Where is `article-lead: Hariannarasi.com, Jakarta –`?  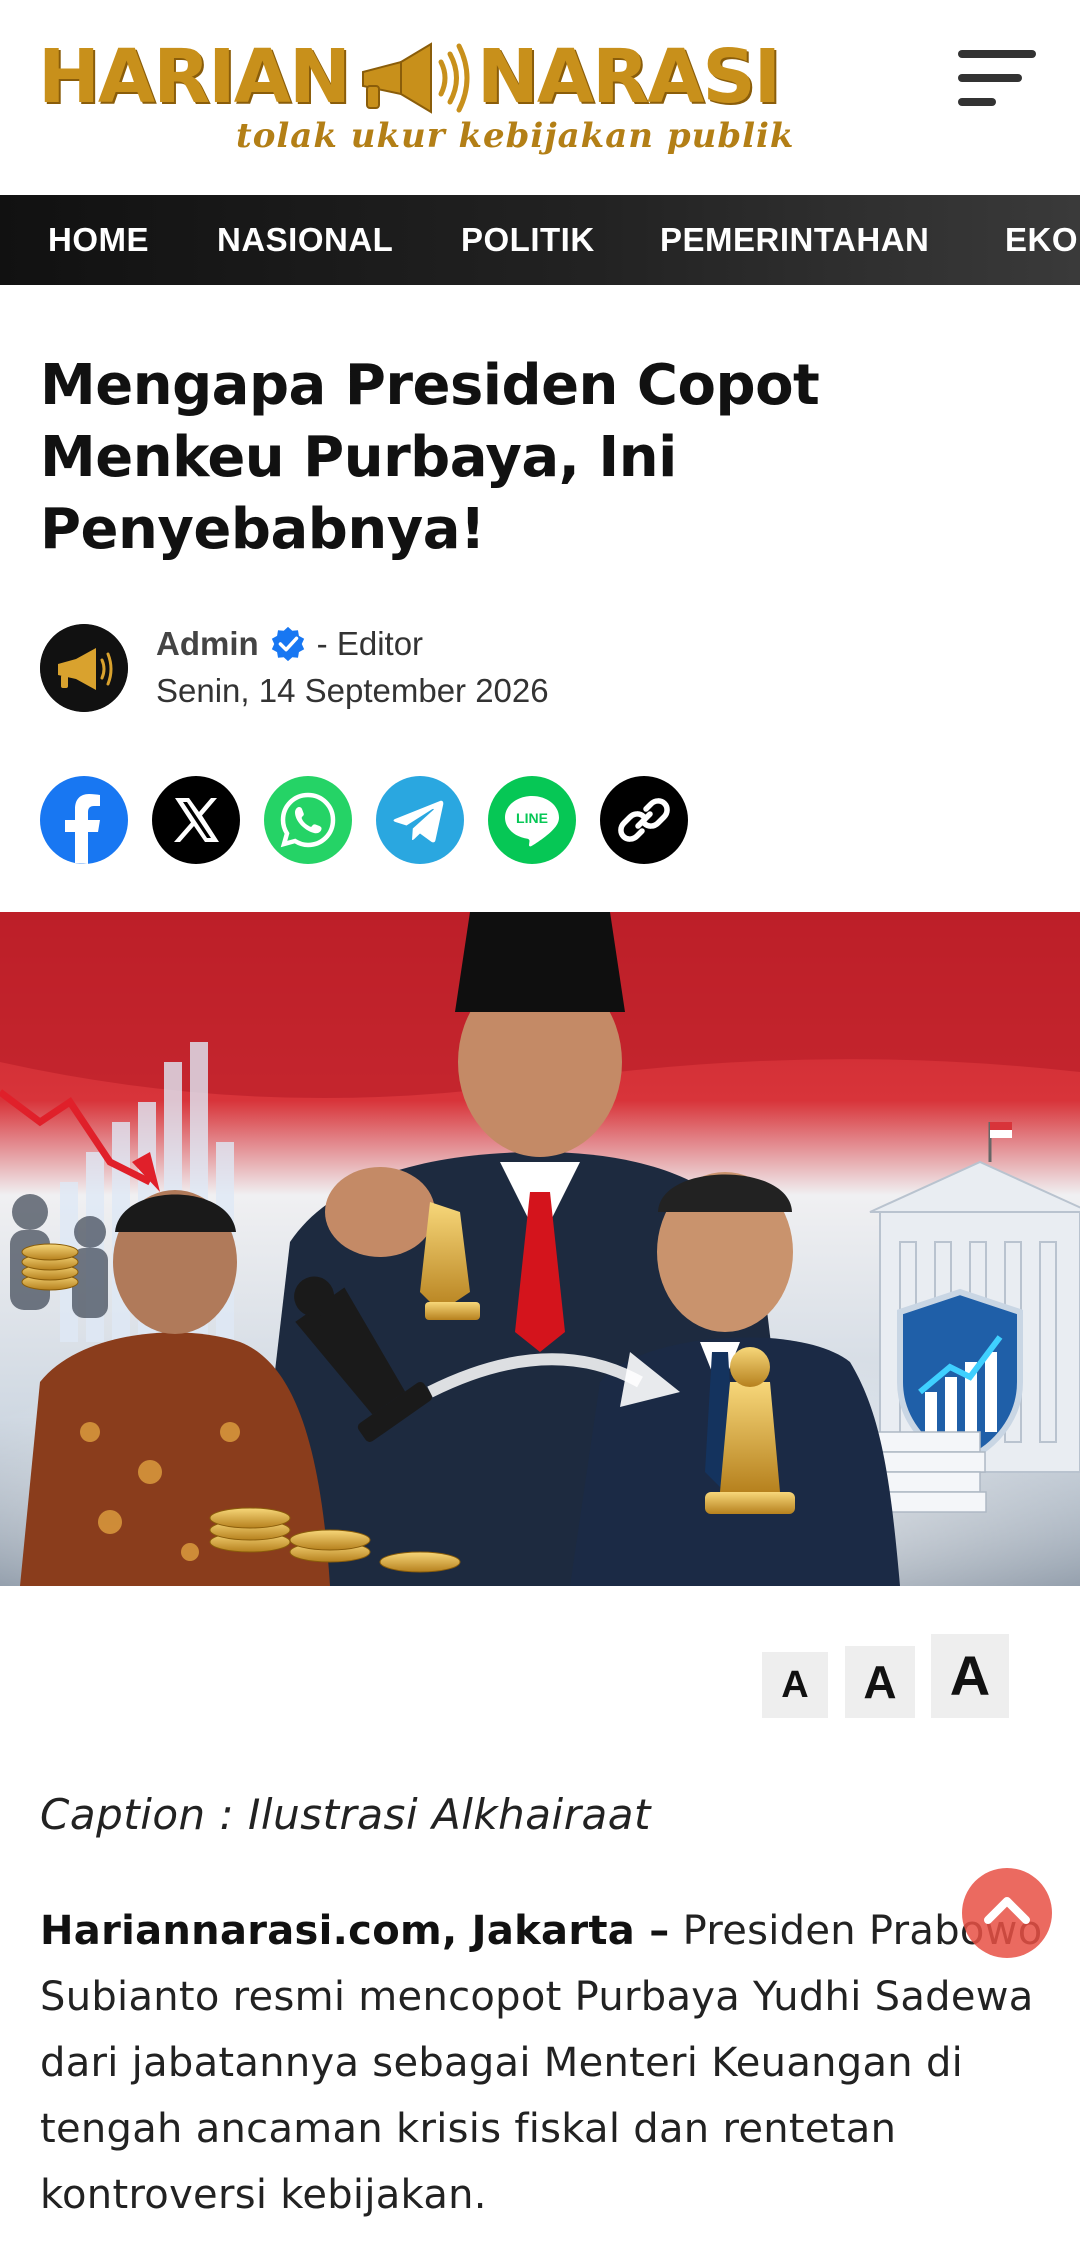 article-lead: Hariannarasi.com, Jakarta – is located at coordinates (355, 1931).